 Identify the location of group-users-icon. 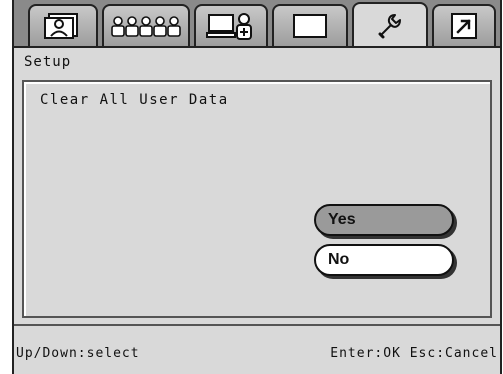
(146, 26).